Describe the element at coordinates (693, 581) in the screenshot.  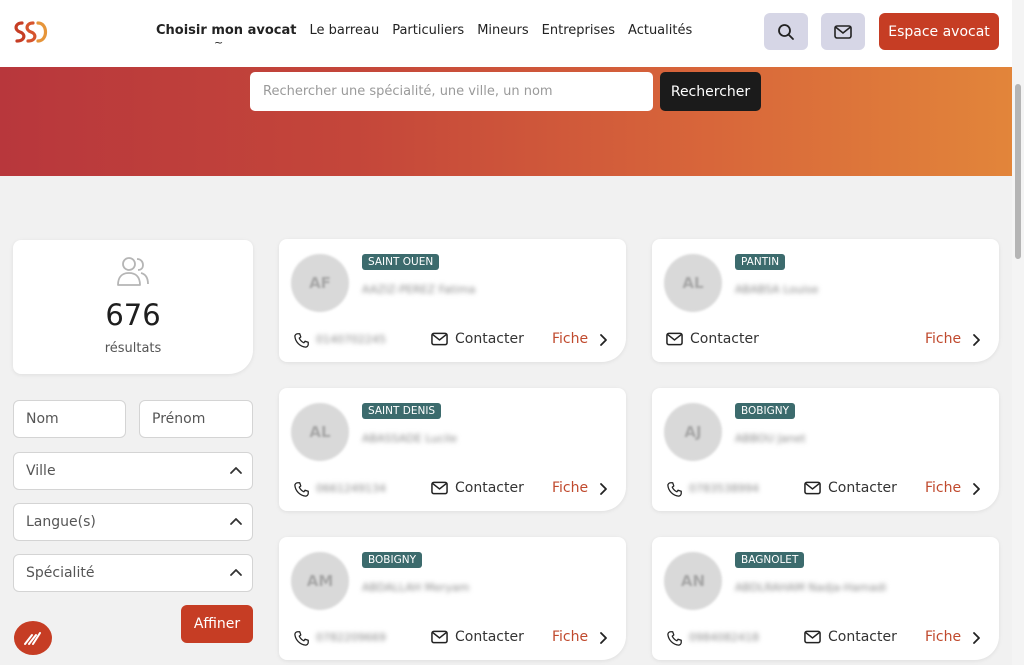
I see `avatar: AN` at that location.